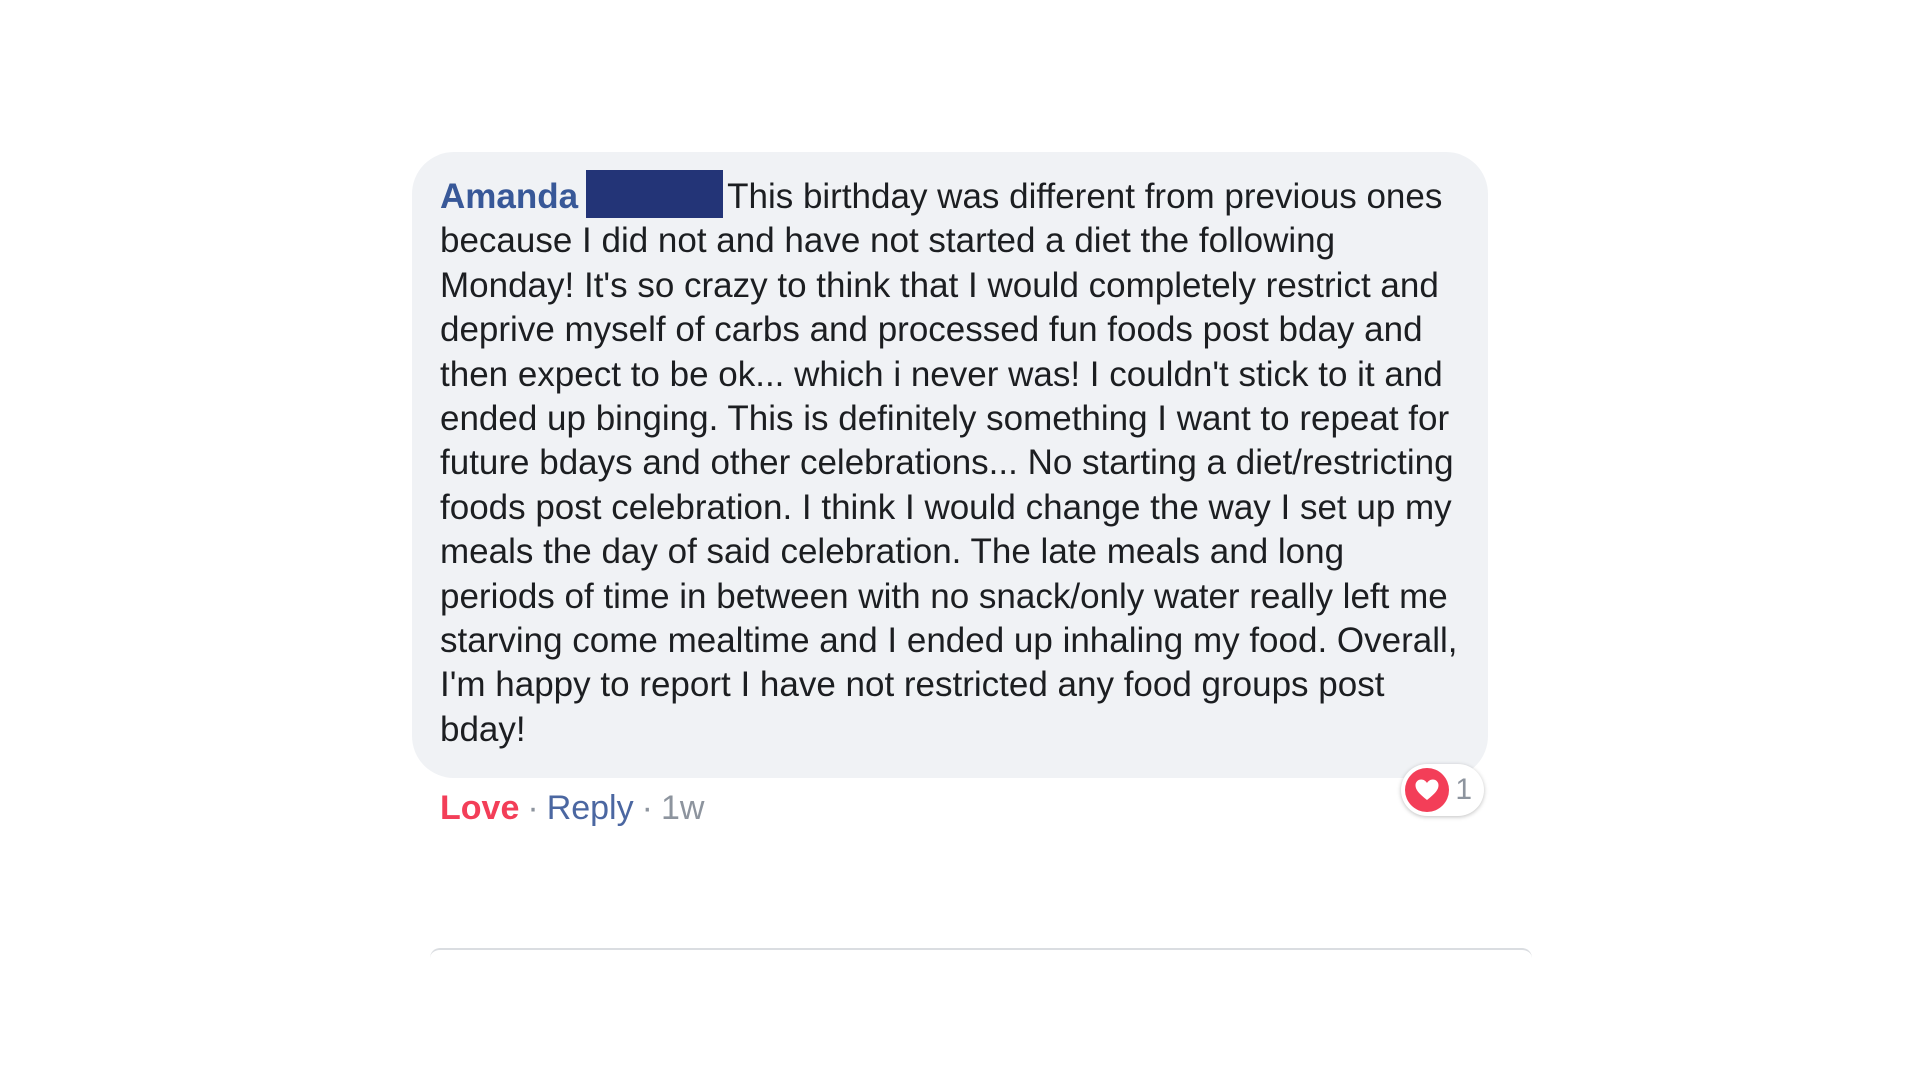  I want to click on redacted-surname, so click(655, 194).